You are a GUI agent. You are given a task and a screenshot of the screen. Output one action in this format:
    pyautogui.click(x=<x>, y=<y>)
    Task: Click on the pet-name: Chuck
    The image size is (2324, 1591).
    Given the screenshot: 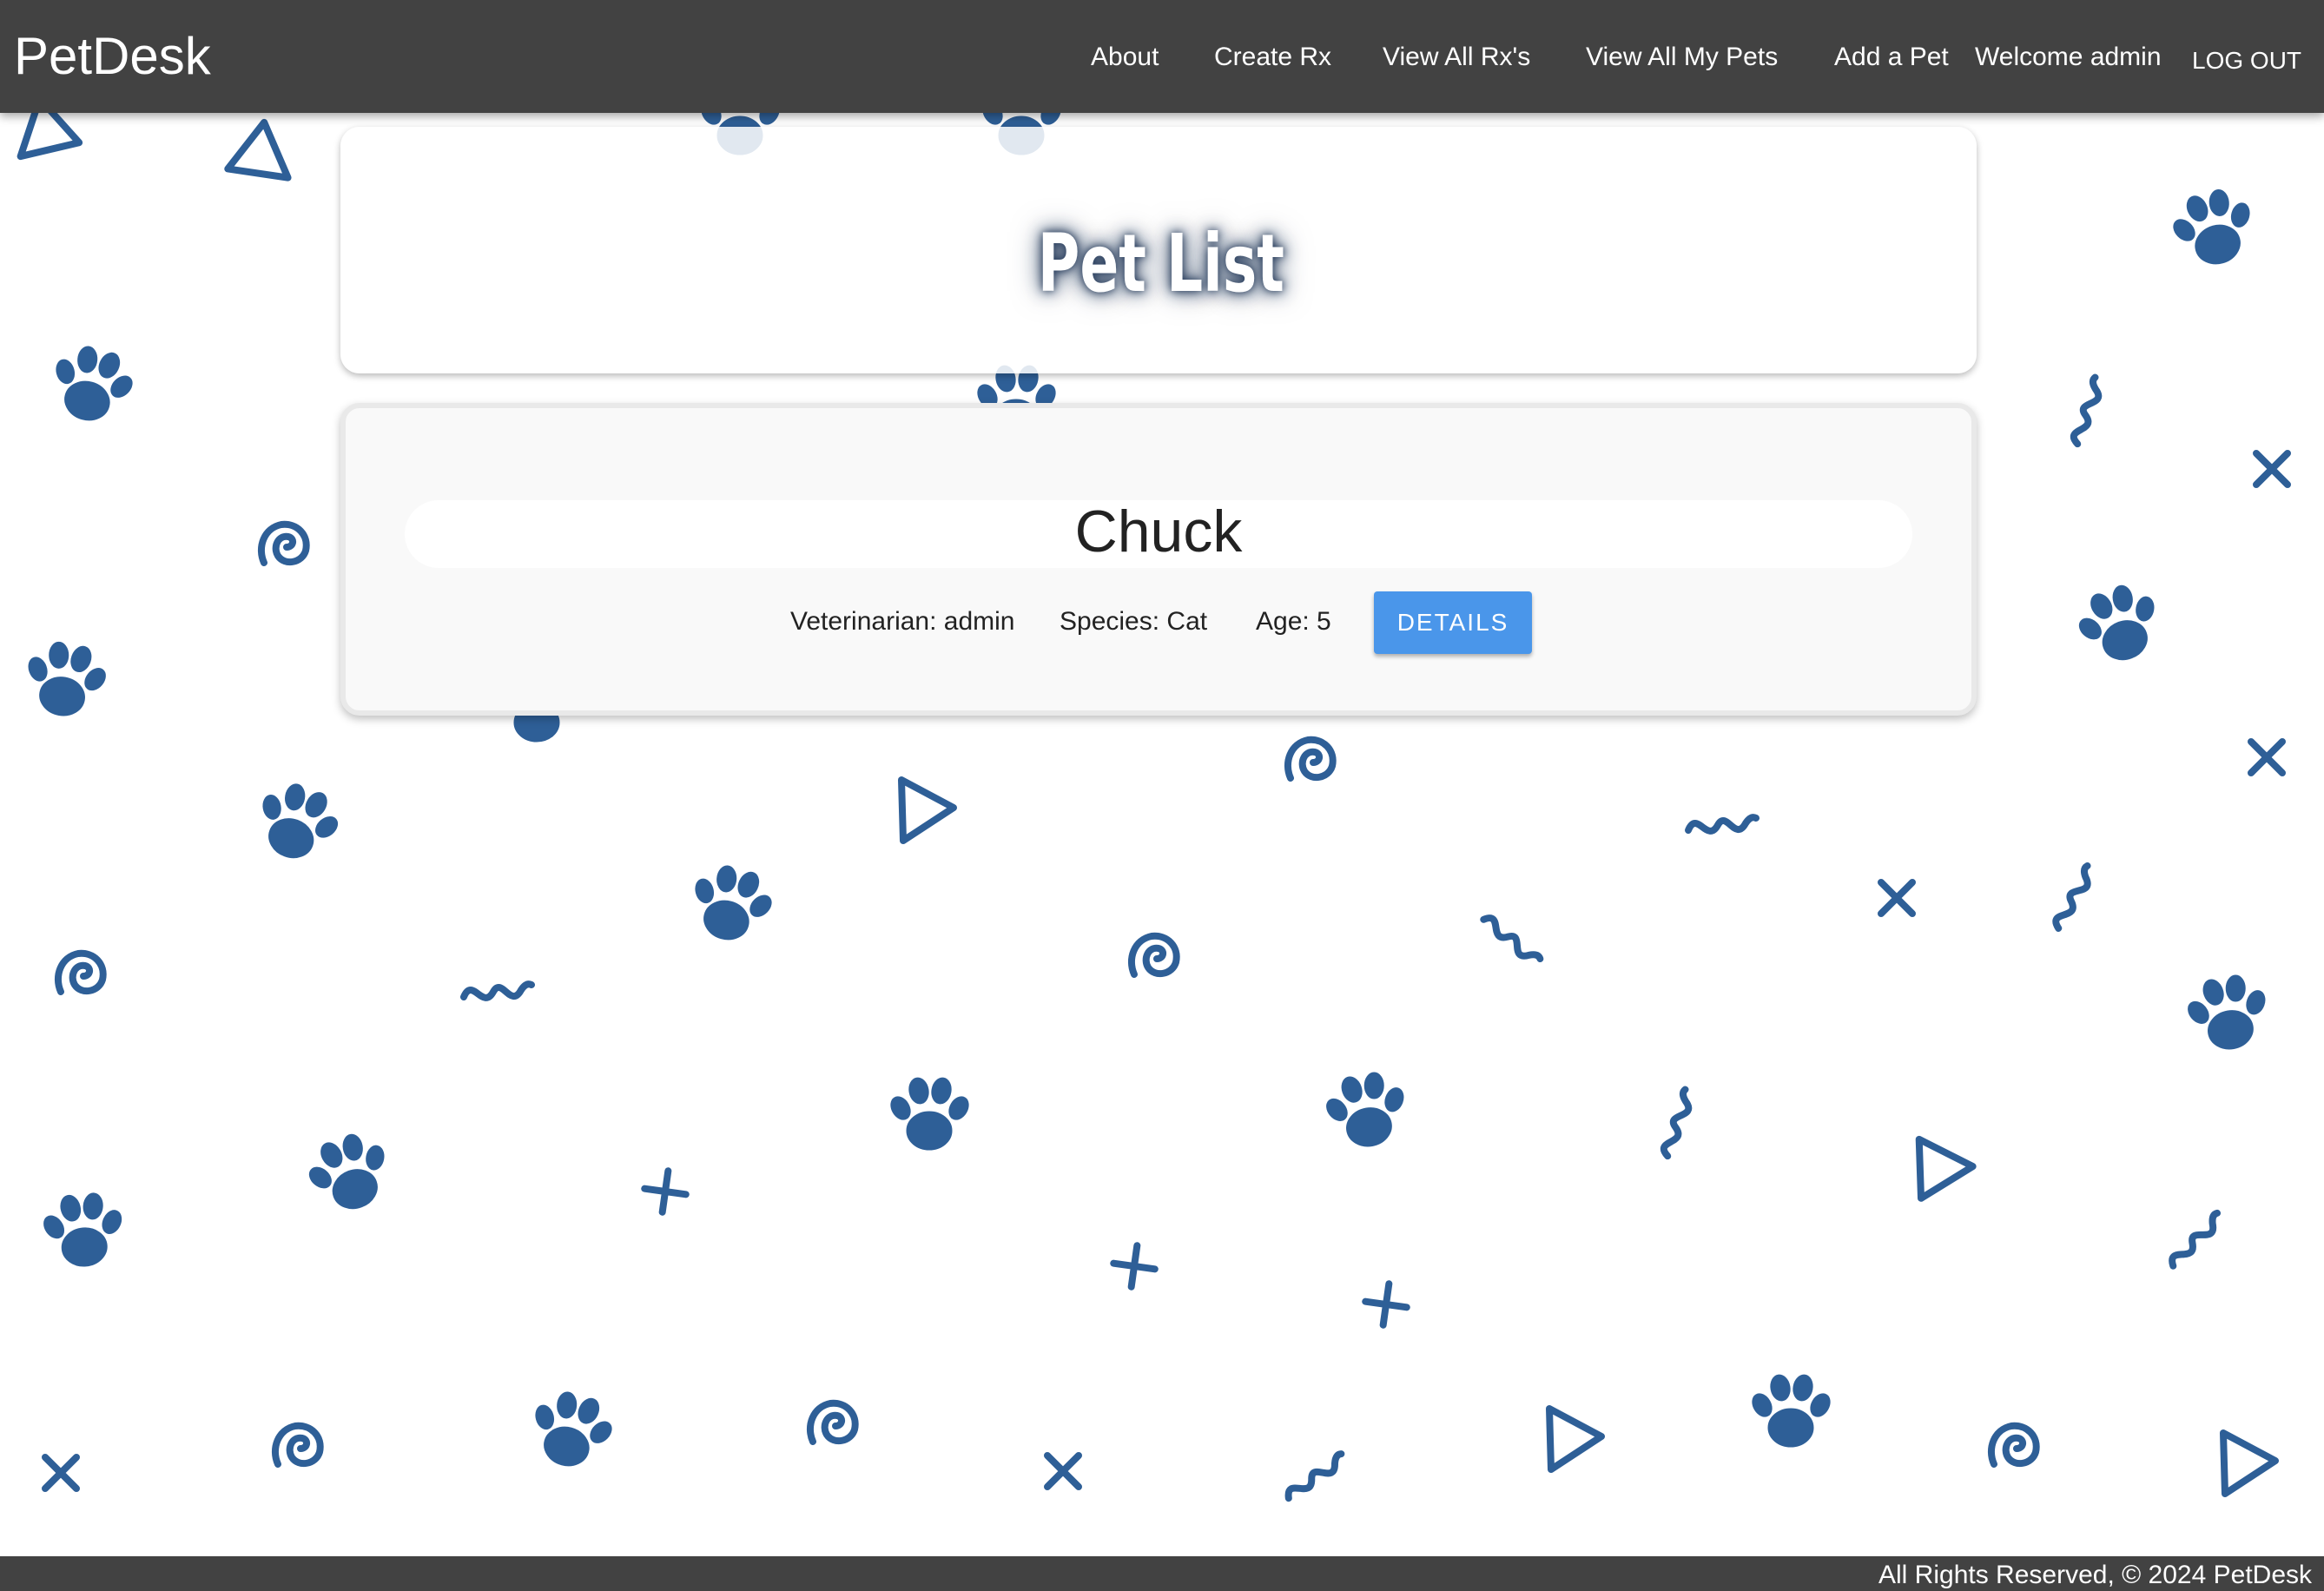 What is the action you would take?
    pyautogui.click(x=1158, y=531)
    